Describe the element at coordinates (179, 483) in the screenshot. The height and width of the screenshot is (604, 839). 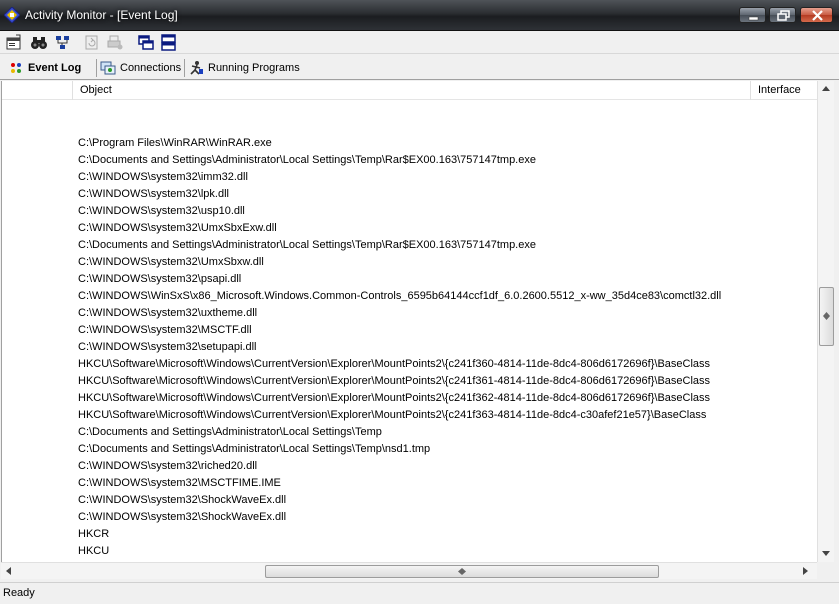
I see `list-item: C:\WINDOWS\system32\MSCTFIME.IME` at that location.